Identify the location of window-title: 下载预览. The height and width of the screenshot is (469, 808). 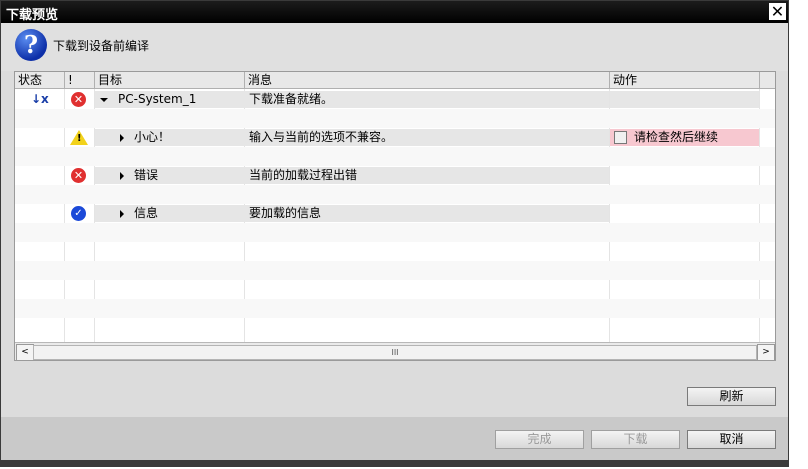
(32, 15).